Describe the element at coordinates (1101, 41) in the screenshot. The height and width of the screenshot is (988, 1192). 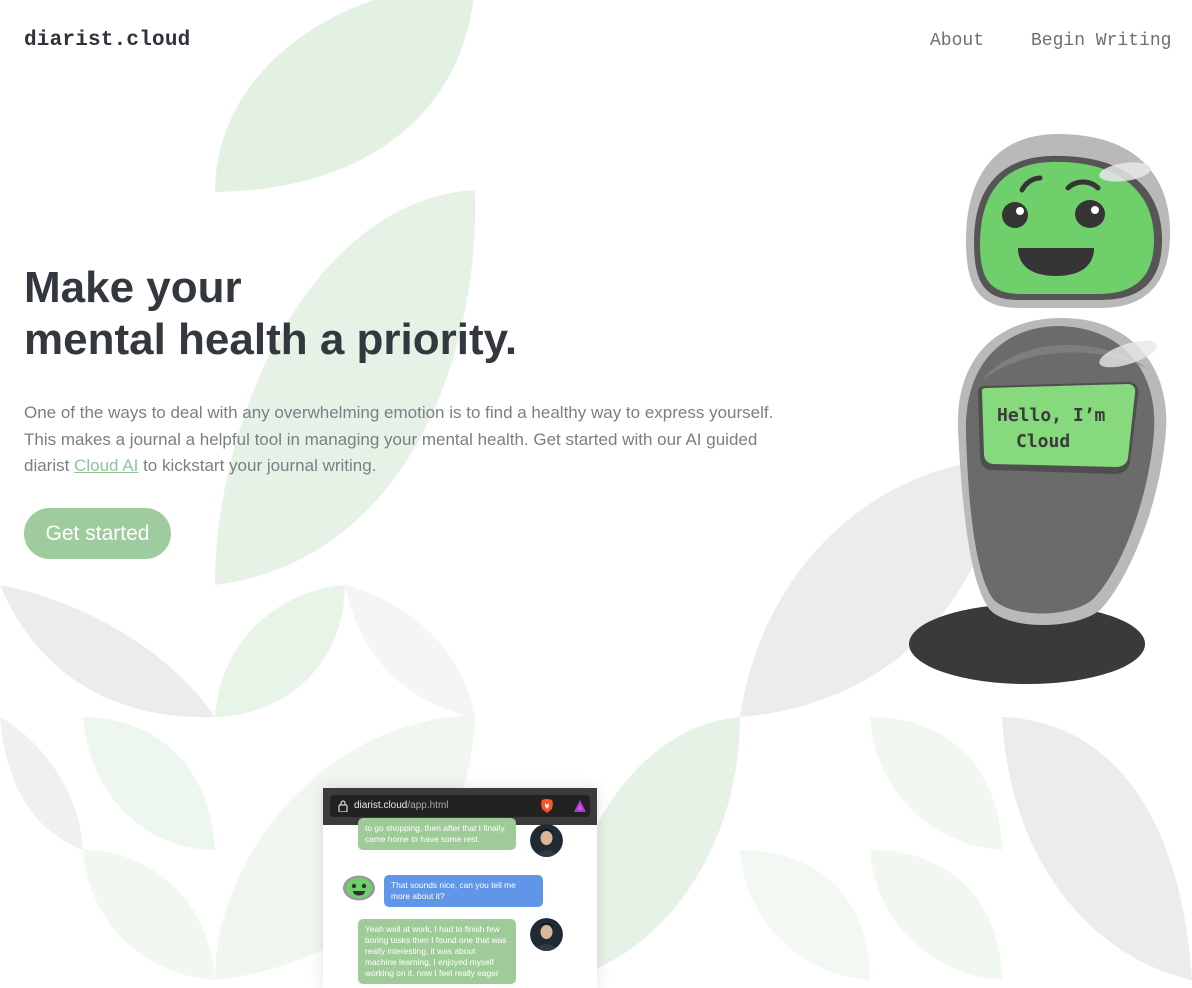
I see `nav-link-begin-writing: Begin Writing` at that location.